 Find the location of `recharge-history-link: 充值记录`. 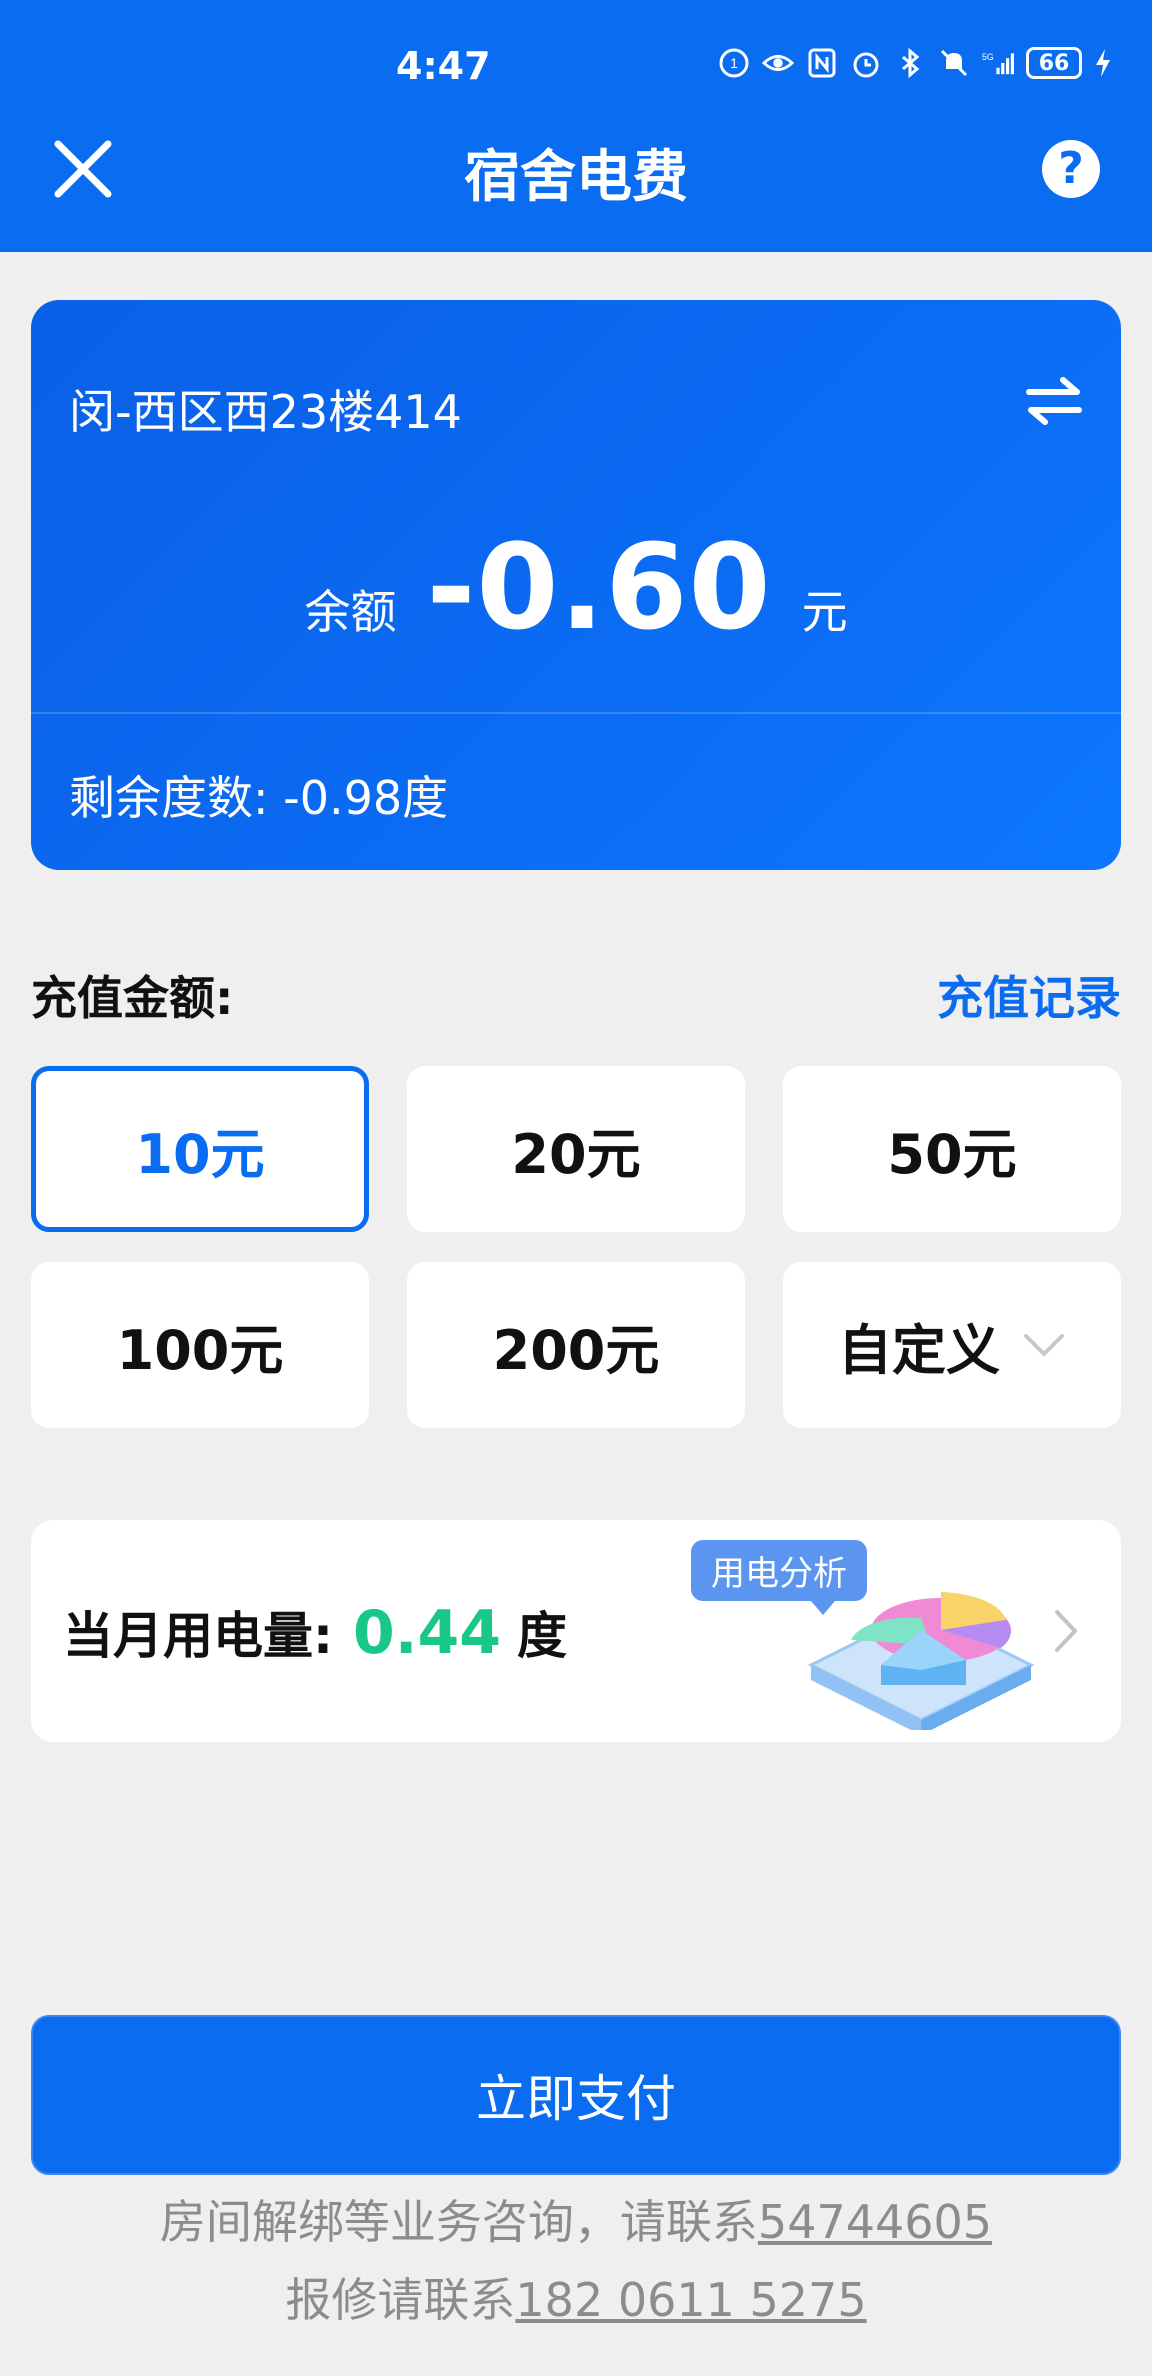

recharge-history-link: 充值记录 is located at coordinates (1029, 995).